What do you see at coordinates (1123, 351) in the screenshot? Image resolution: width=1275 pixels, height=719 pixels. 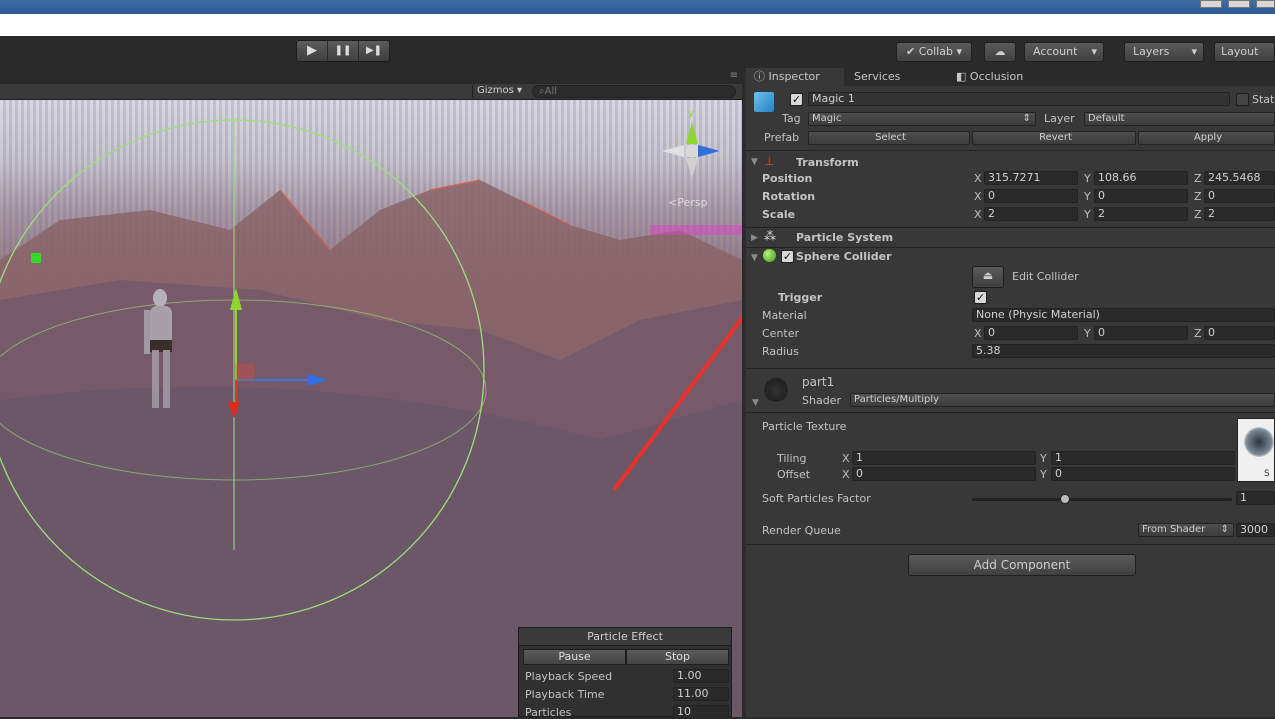 I see `radius-field: 5.38` at bounding box center [1123, 351].